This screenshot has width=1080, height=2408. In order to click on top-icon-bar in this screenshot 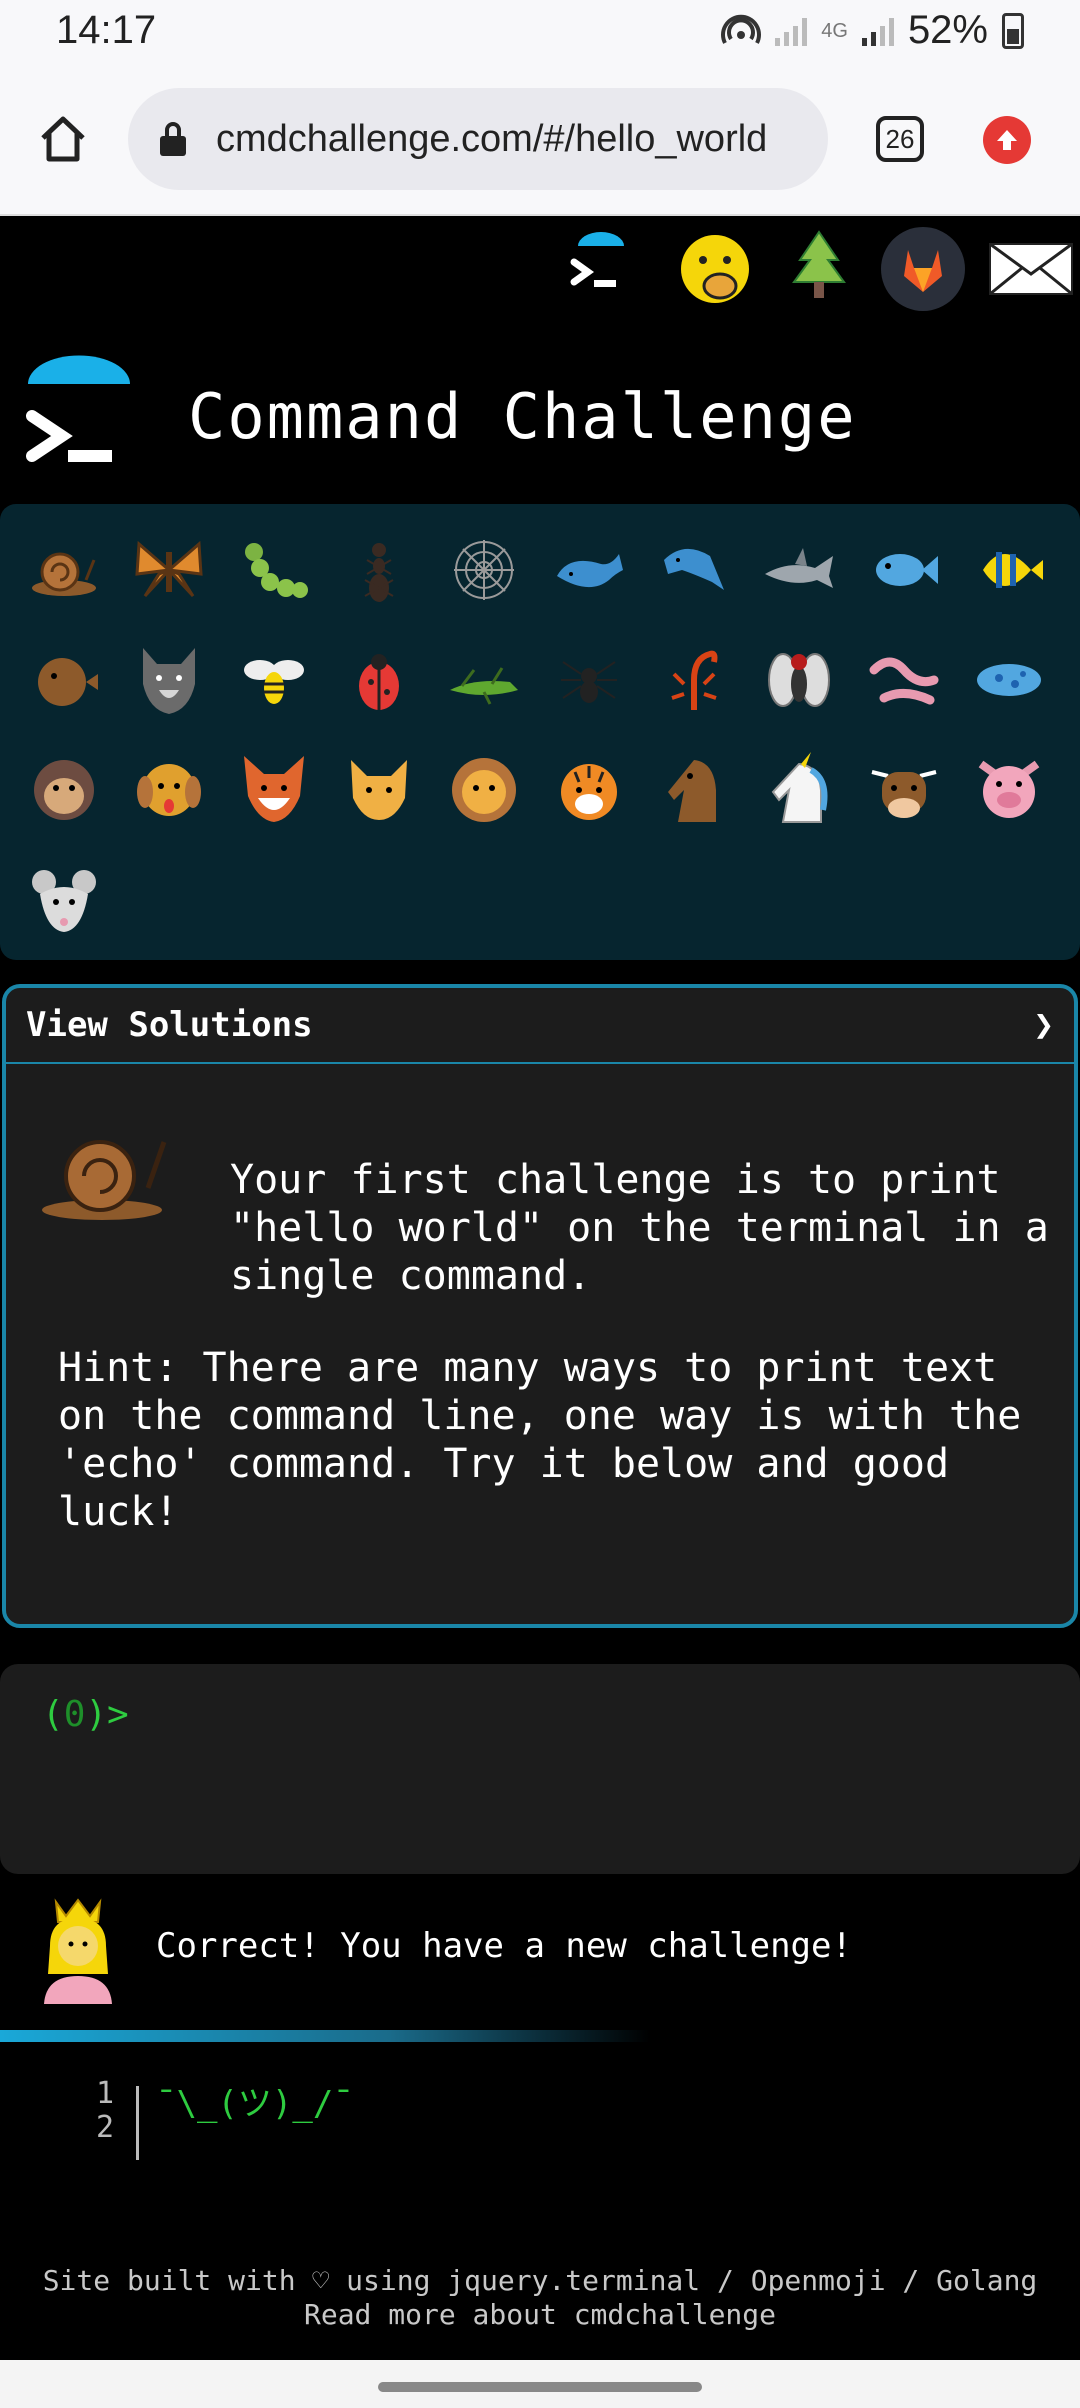, I will do `click(540, 269)`.